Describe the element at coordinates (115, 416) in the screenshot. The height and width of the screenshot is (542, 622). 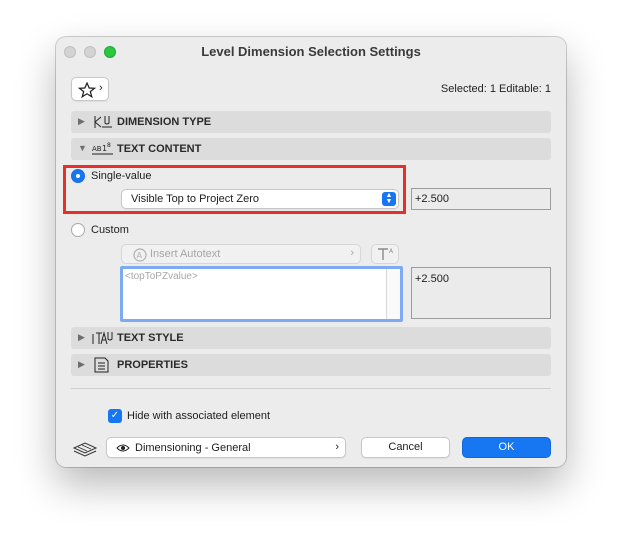
I see `hide-with-element-checkbox: ✓` at that location.